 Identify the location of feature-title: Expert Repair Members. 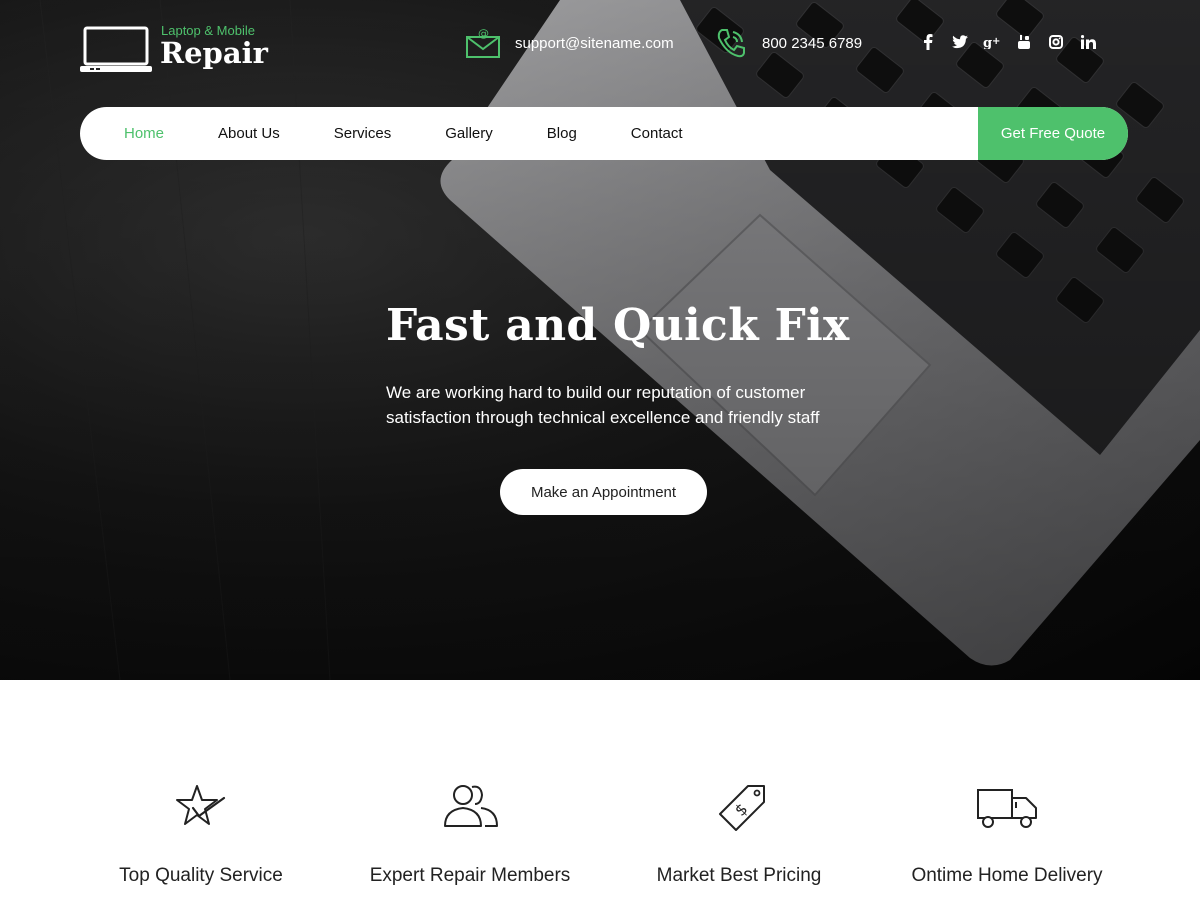
(470, 875).